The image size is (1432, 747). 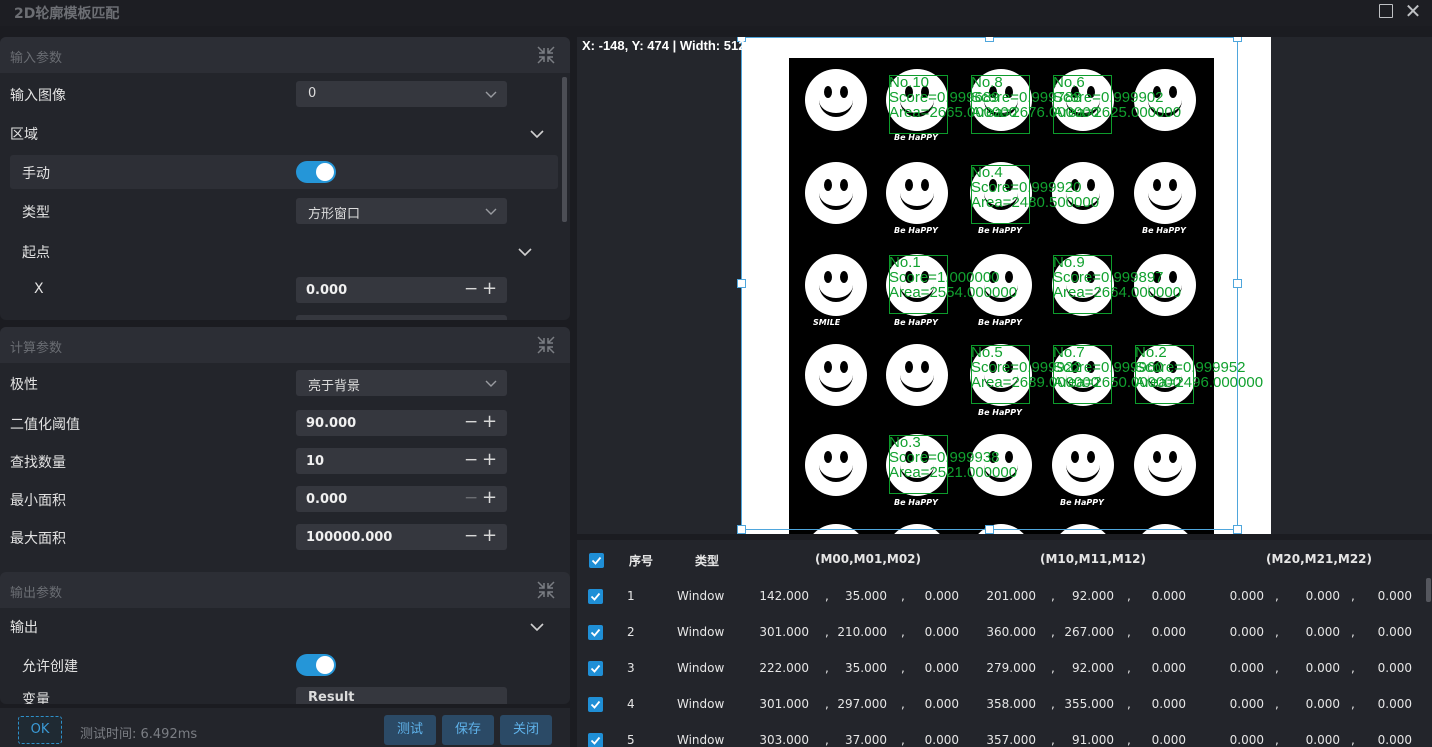 What do you see at coordinates (1093, 668) in the screenshot?
I see `cell-value: 92.000` at bounding box center [1093, 668].